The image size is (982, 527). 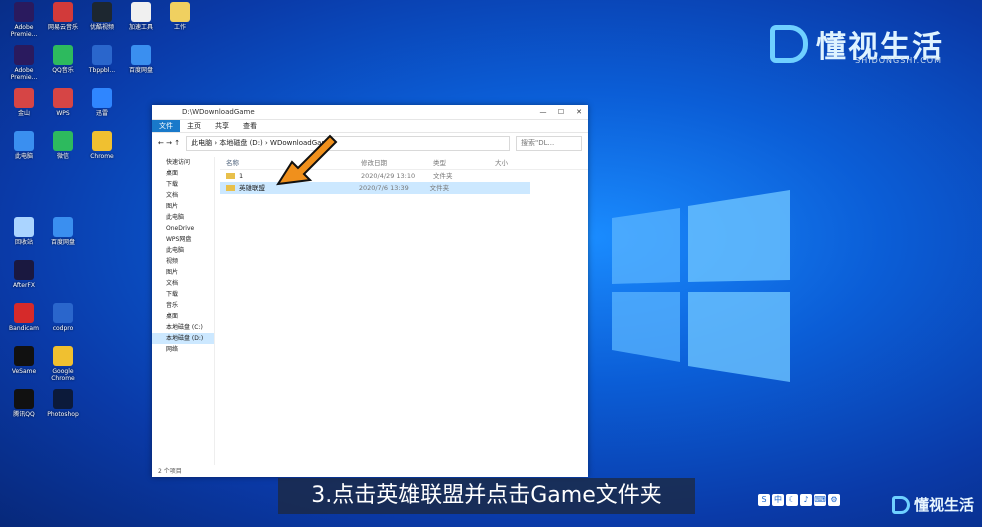 I want to click on file-date: 2020/4/29 13:10, so click(x=388, y=176).